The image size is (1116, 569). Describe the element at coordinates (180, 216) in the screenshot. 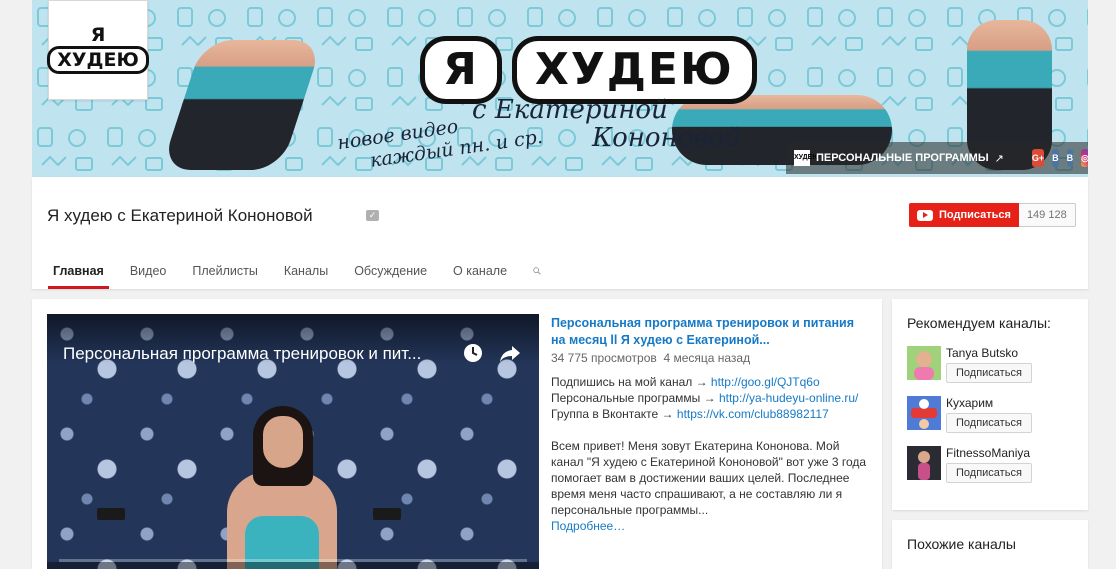

I see `channel-title: Я худею с Екатериной Кононовой` at that location.